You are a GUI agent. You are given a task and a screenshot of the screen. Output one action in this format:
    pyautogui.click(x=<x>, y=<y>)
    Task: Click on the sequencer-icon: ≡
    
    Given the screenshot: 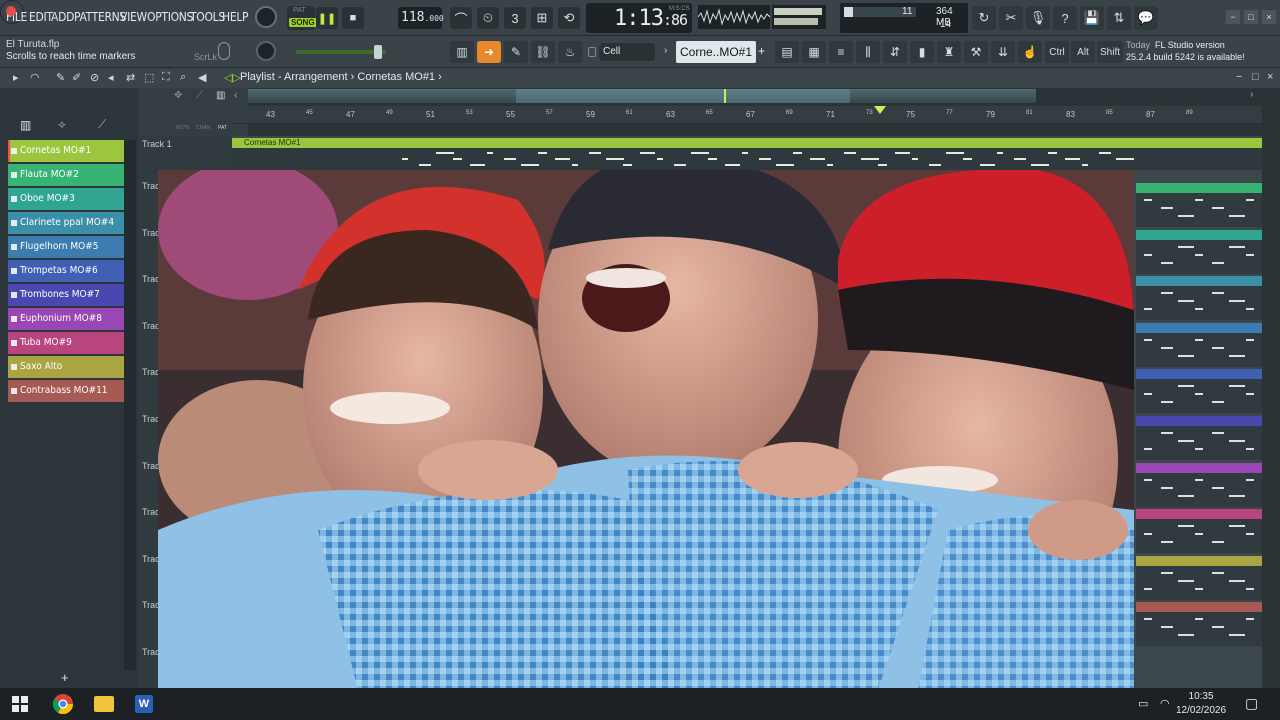 What is the action you would take?
    pyautogui.click(x=841, y=52)
    